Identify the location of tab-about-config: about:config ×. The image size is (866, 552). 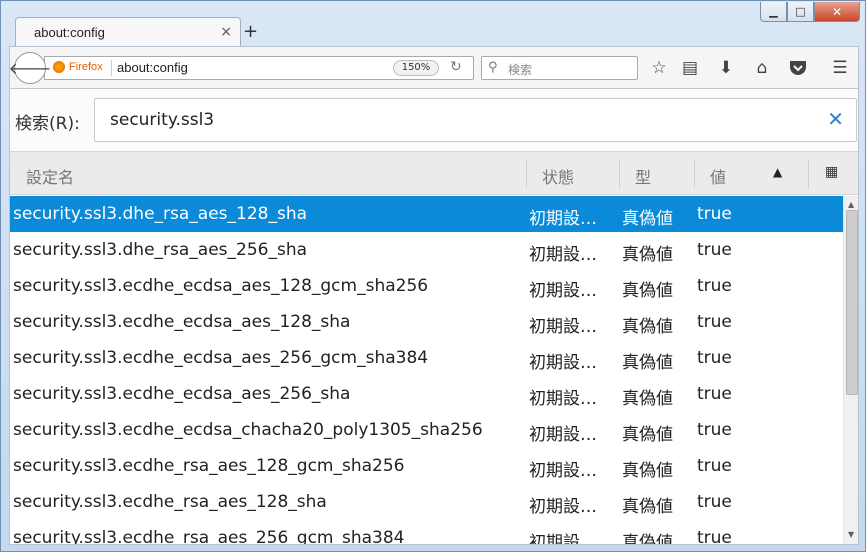
(128, 32).